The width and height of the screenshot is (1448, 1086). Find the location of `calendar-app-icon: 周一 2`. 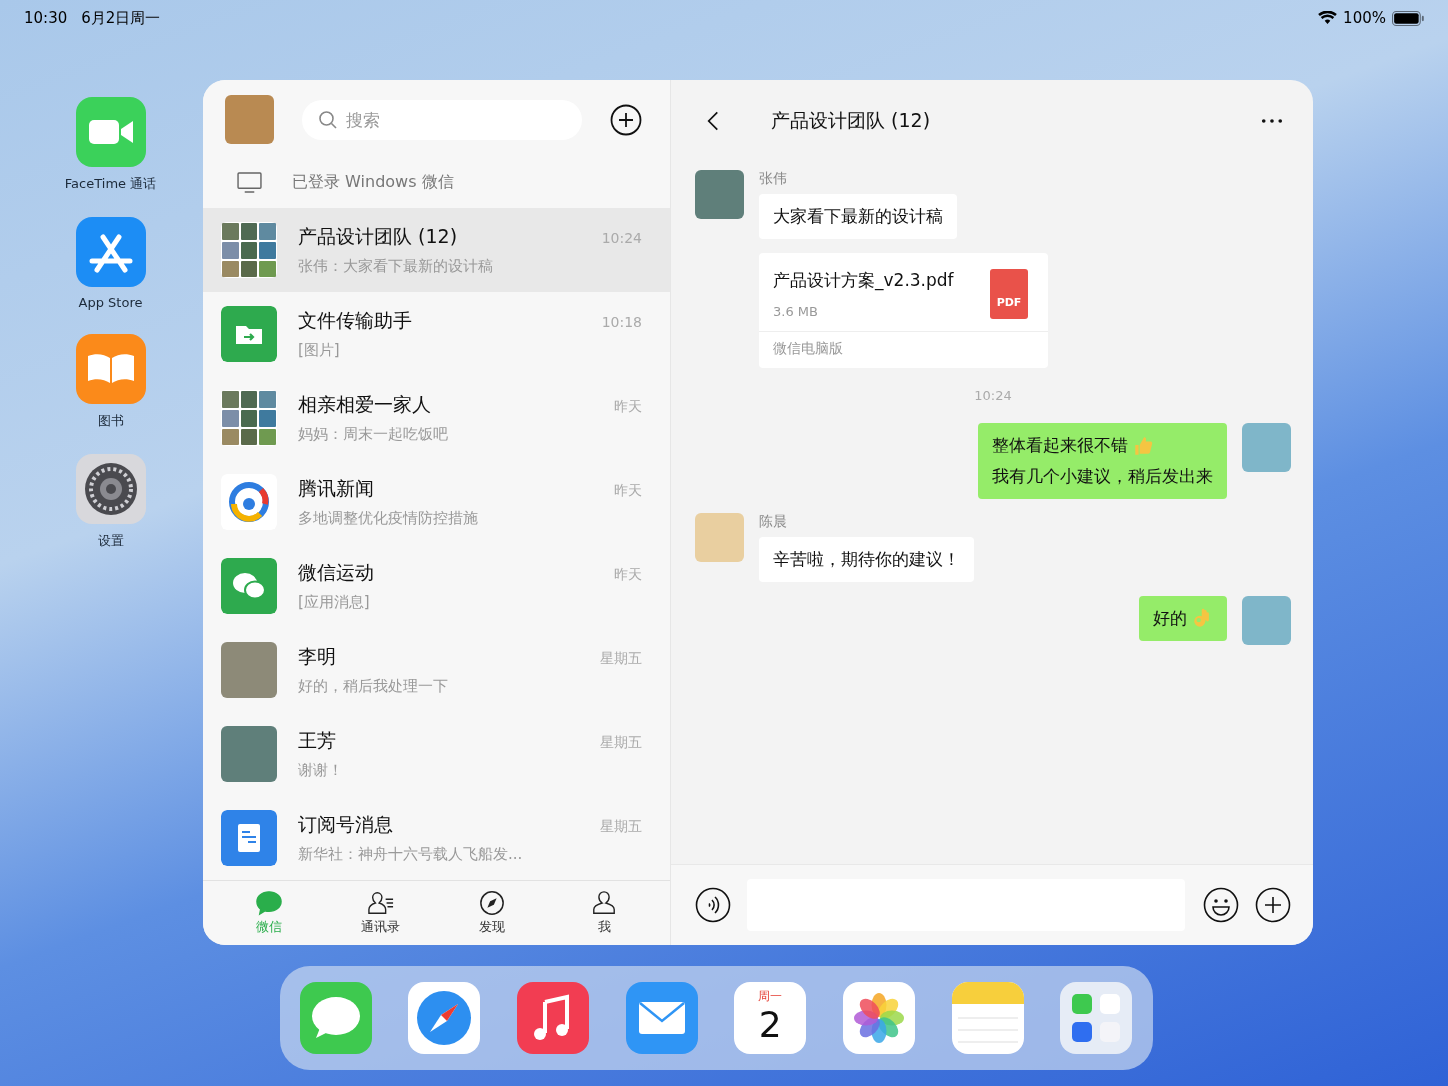

calendar-app-icon: 周一 2 is located at coordinates (770, 1018).